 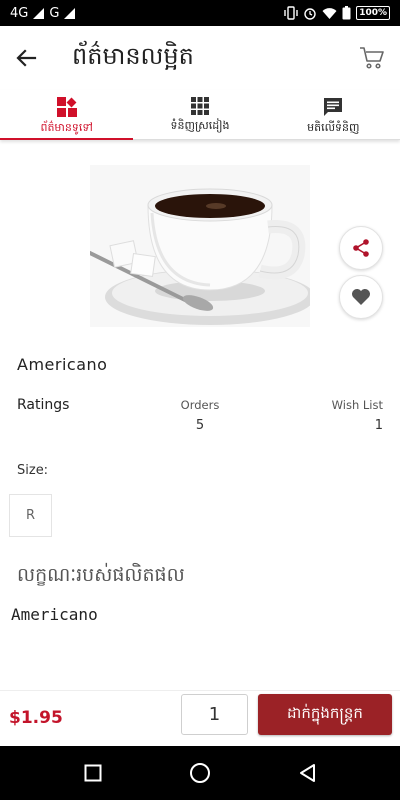 I want to click on size-label: Size:, so click(x=33, y=470).